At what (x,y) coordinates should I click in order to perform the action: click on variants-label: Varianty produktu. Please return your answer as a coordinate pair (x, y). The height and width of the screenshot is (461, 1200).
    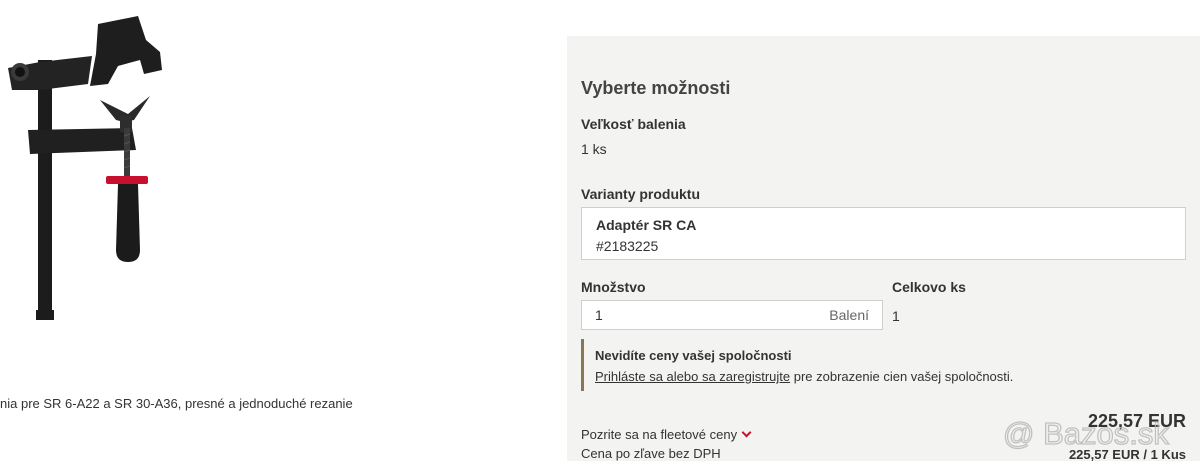
    Looking at the image, I should click on (641, 194).